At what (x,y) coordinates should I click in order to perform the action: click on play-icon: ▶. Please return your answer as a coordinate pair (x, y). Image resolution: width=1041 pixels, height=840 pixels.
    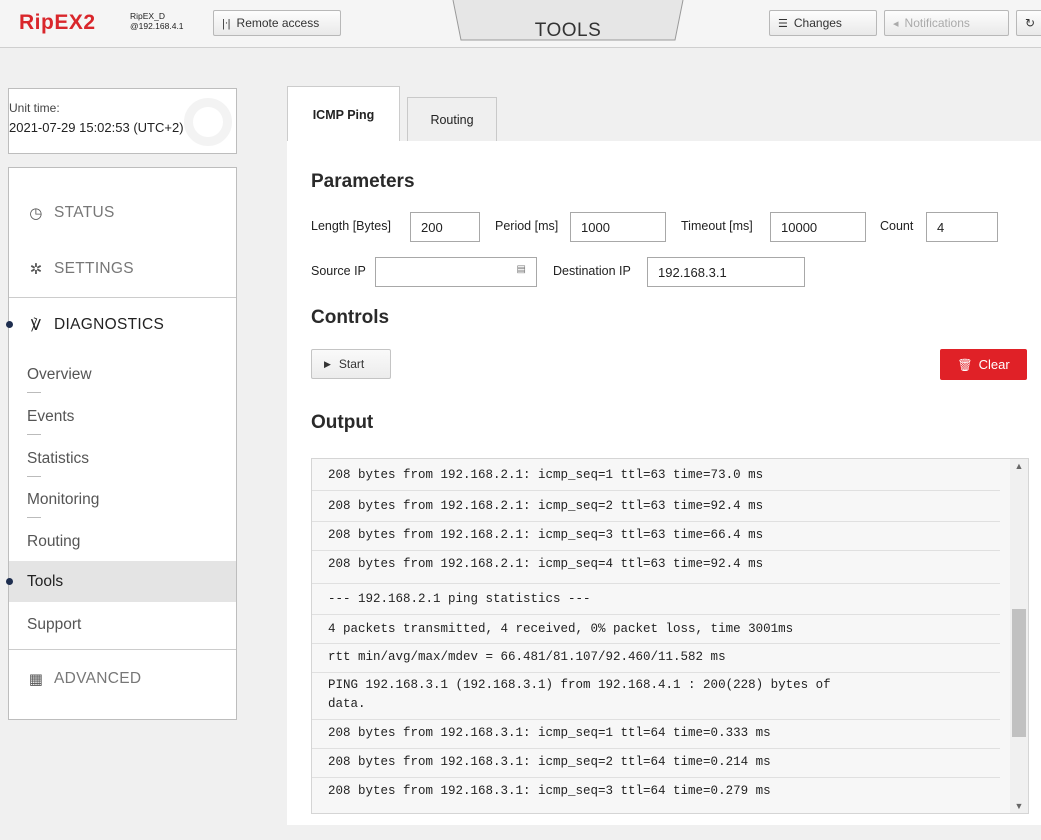
    Looking at the image, I should click on (327, 363).